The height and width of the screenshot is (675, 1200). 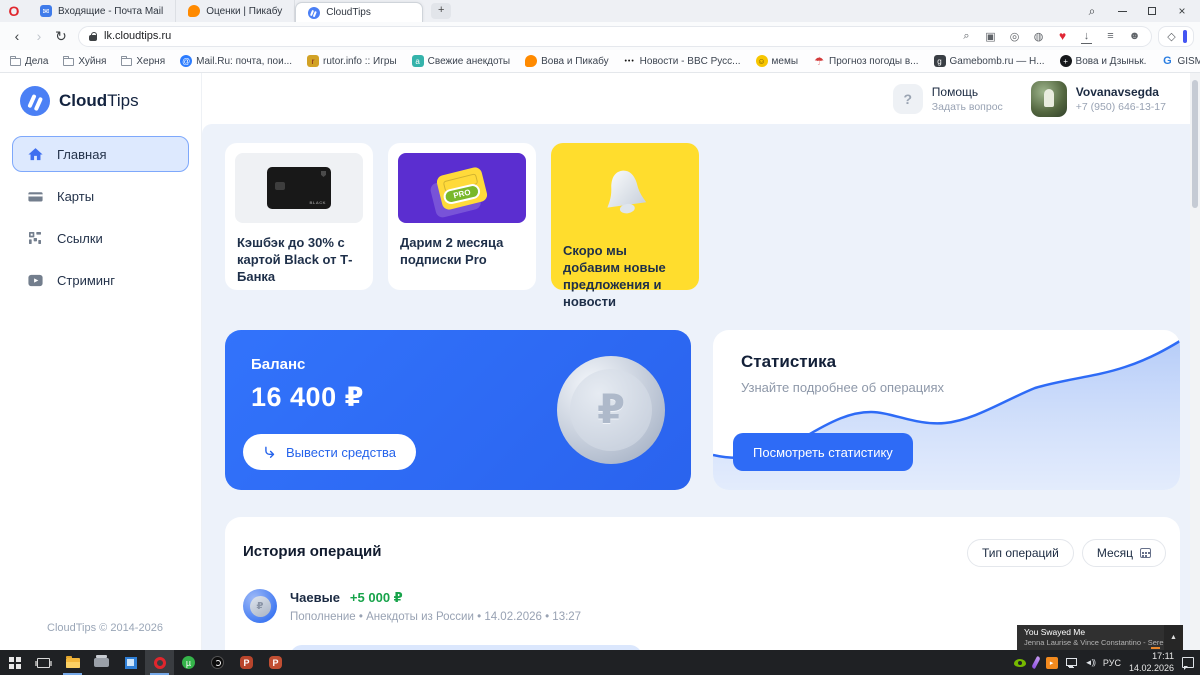 I want to click on tab-cloudtips-active: CloudTips, so click(x=359, y=12).